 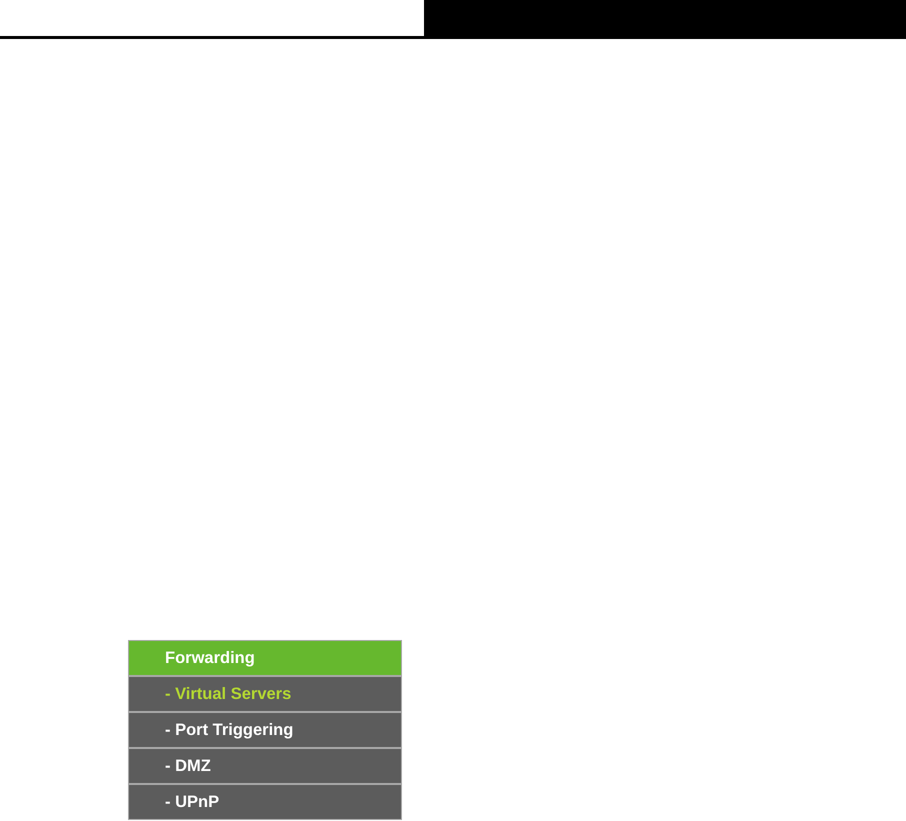 I want to click on menu-item: - UPnP, so click(x=265, y=802).